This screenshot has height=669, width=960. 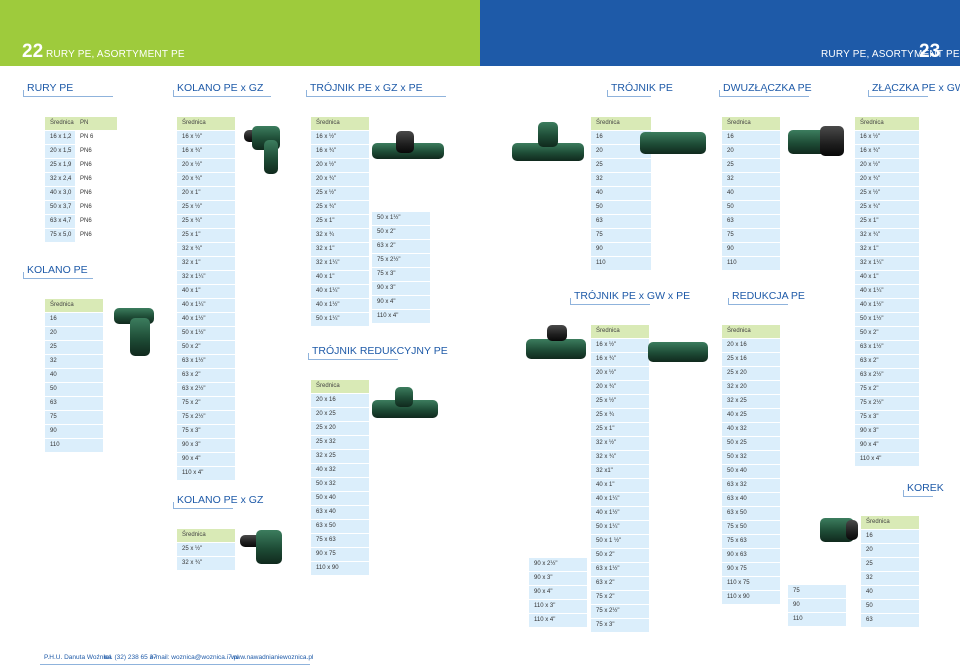 I want to click on trojnik-gw-heading-rule-tick, so click(x=570, y=301).